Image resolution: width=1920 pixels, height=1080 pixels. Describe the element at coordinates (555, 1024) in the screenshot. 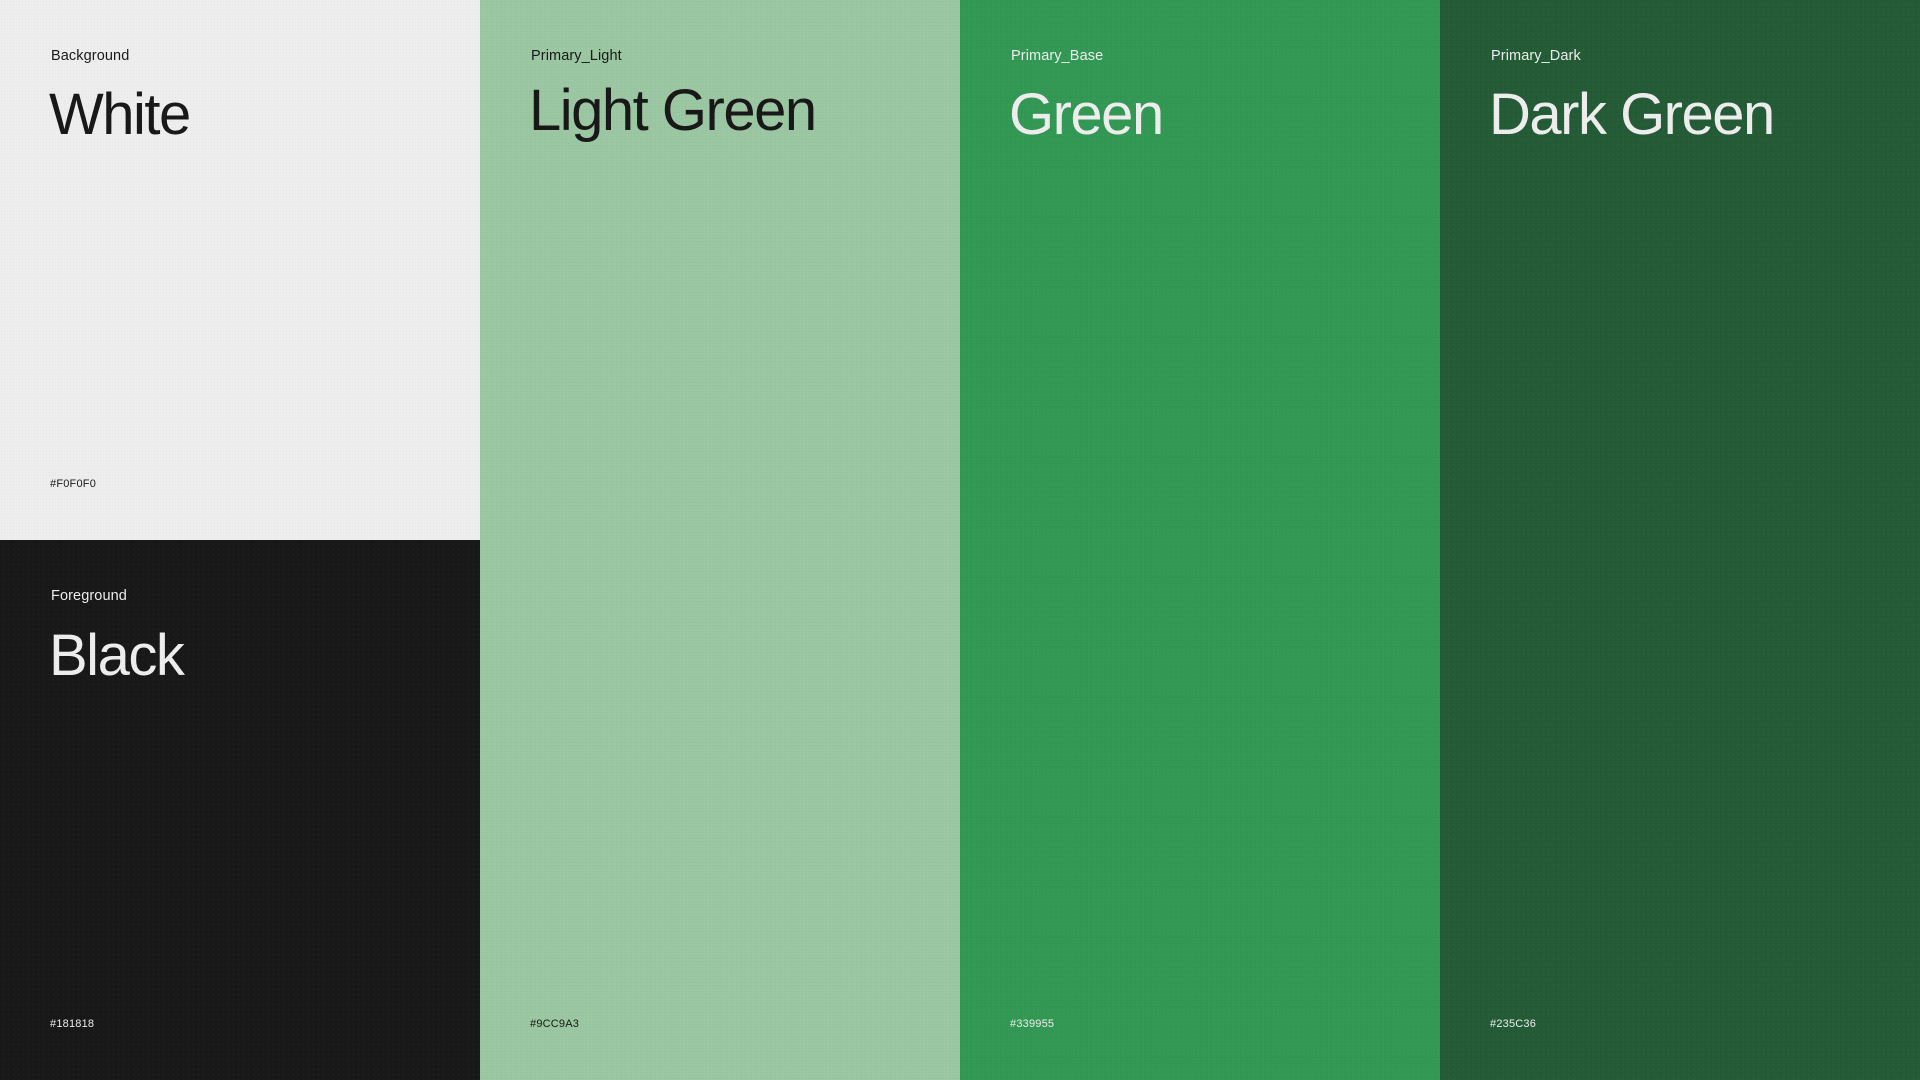

I see `swatch-hex-code: #9CC9A3` at that location.